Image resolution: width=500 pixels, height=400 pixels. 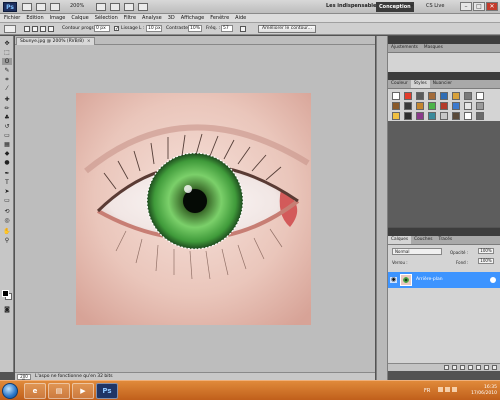 What do you see at coordinates (486, 251) in the screenshot?
I see `opacity-field: 100%` at bounding box center [486, 251].